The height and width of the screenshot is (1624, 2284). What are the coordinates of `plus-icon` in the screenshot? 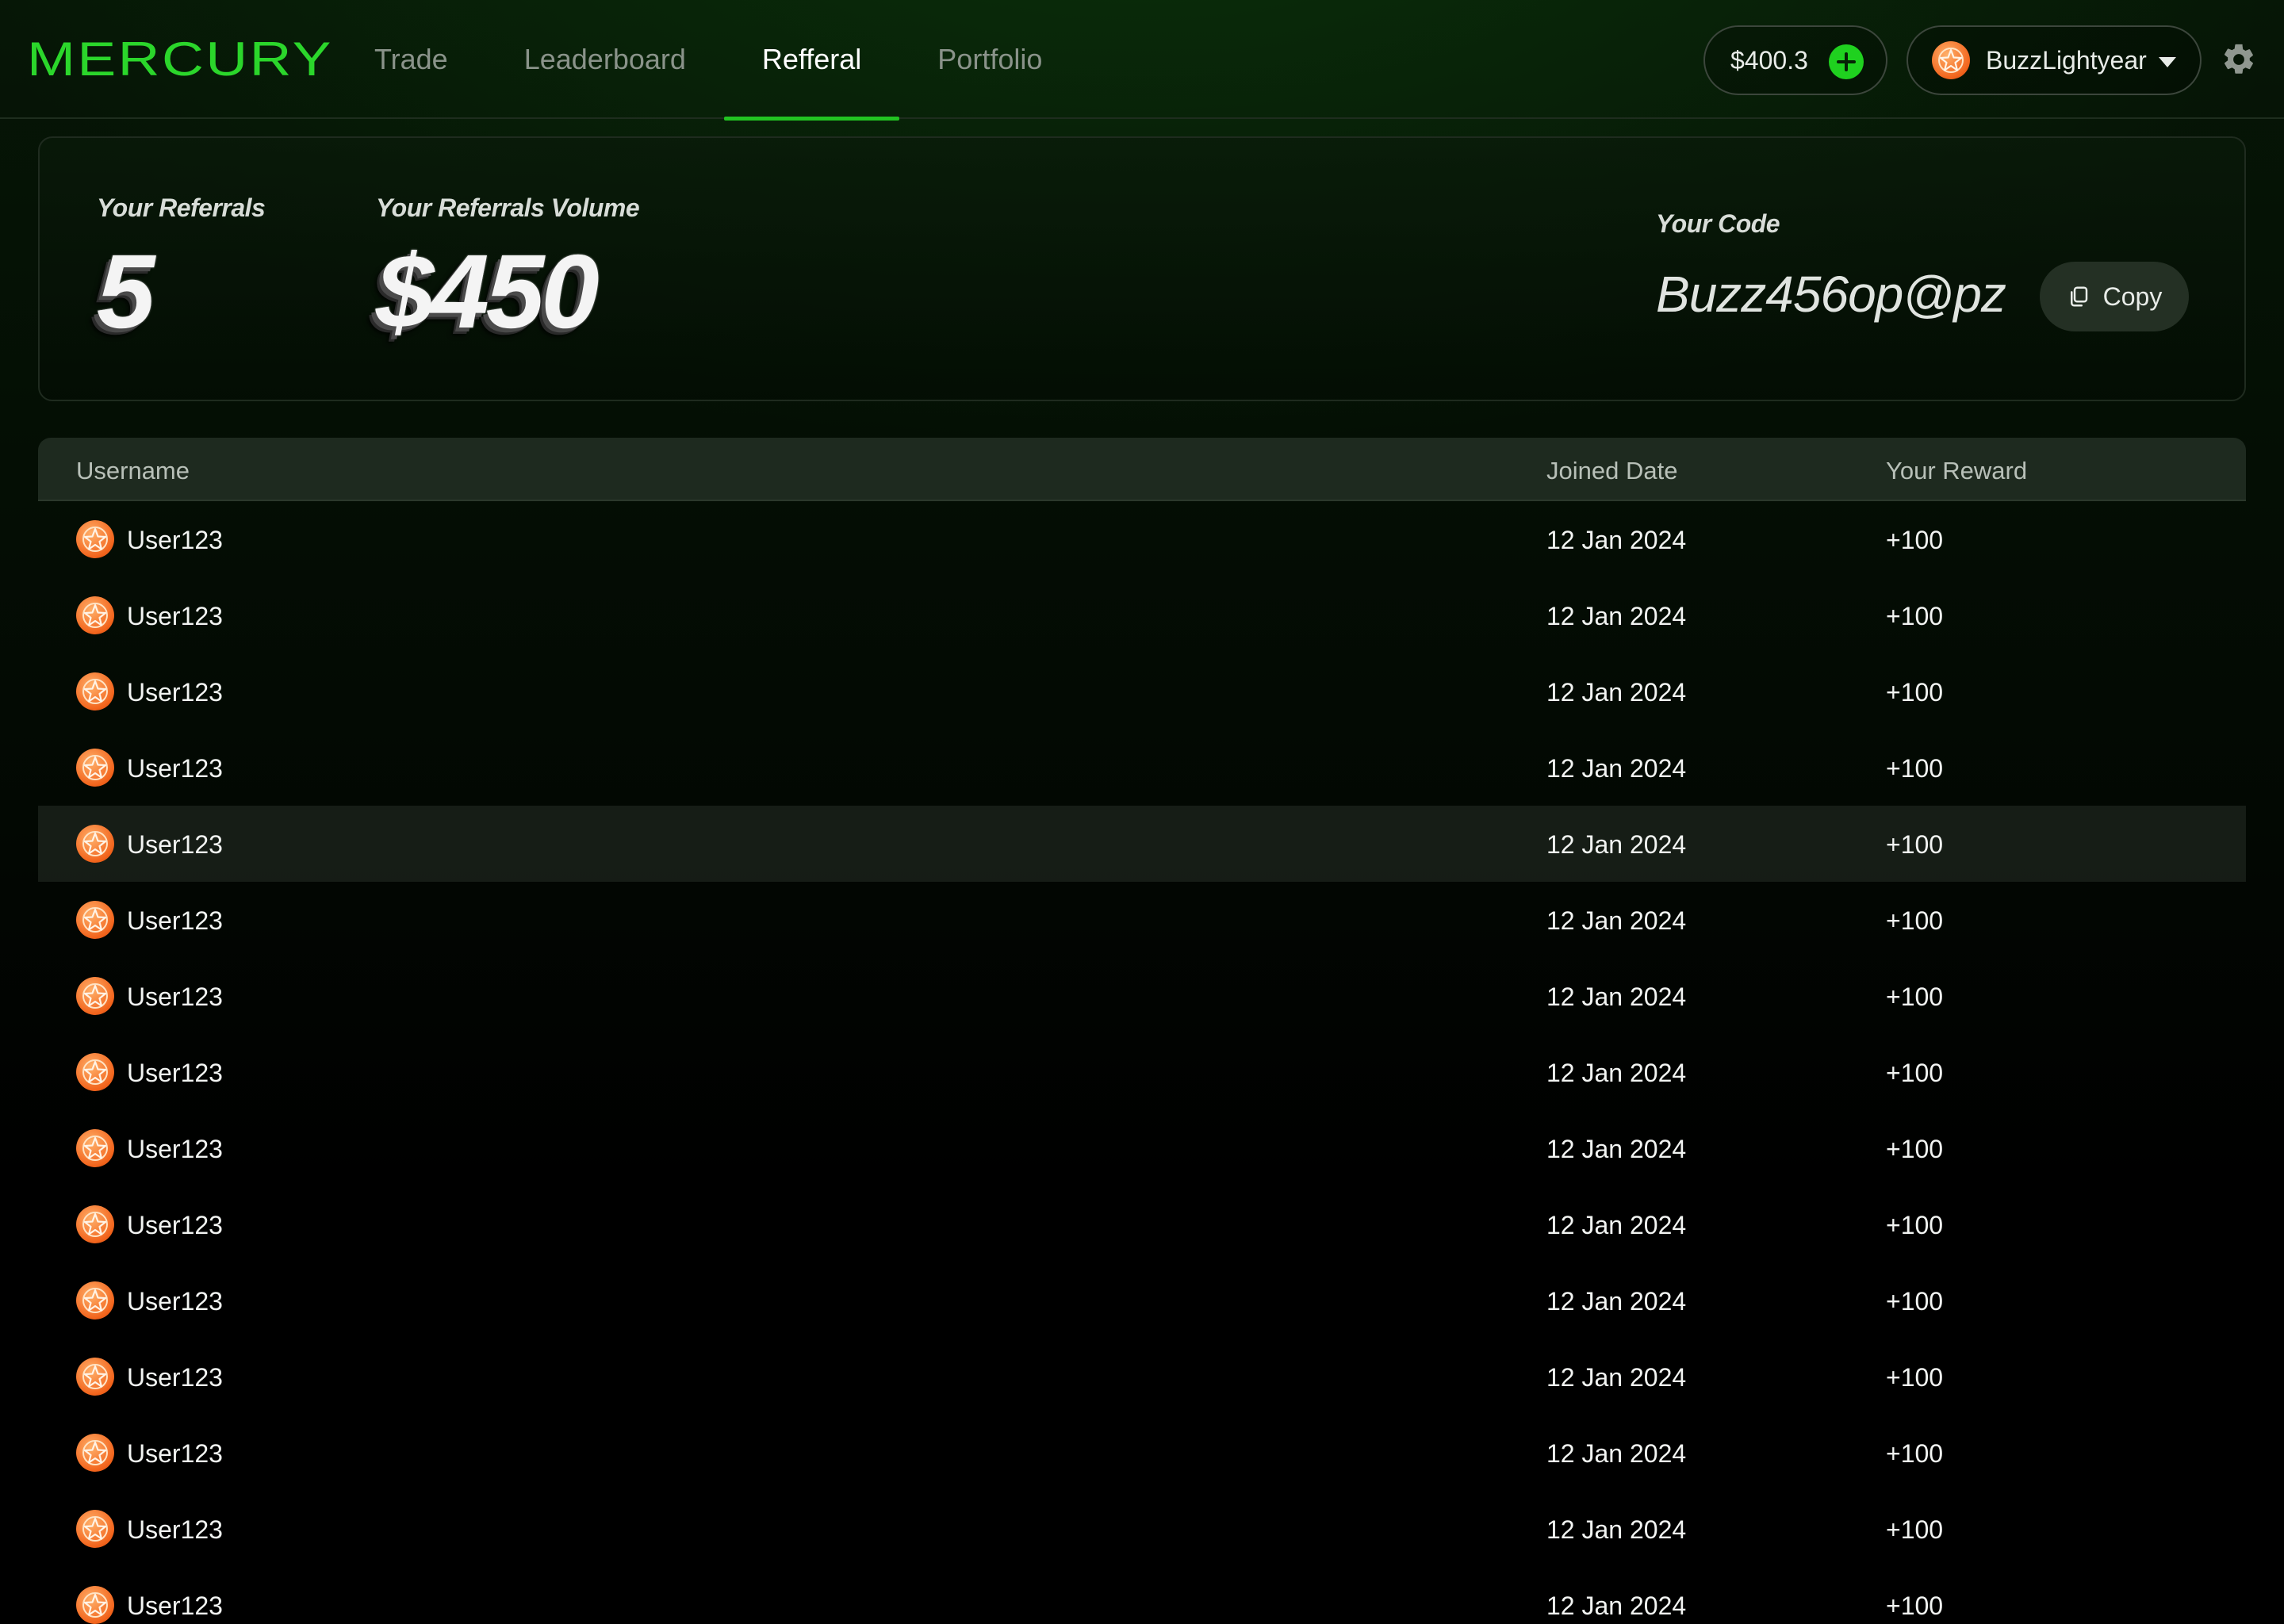 It's located at (1846, 62).